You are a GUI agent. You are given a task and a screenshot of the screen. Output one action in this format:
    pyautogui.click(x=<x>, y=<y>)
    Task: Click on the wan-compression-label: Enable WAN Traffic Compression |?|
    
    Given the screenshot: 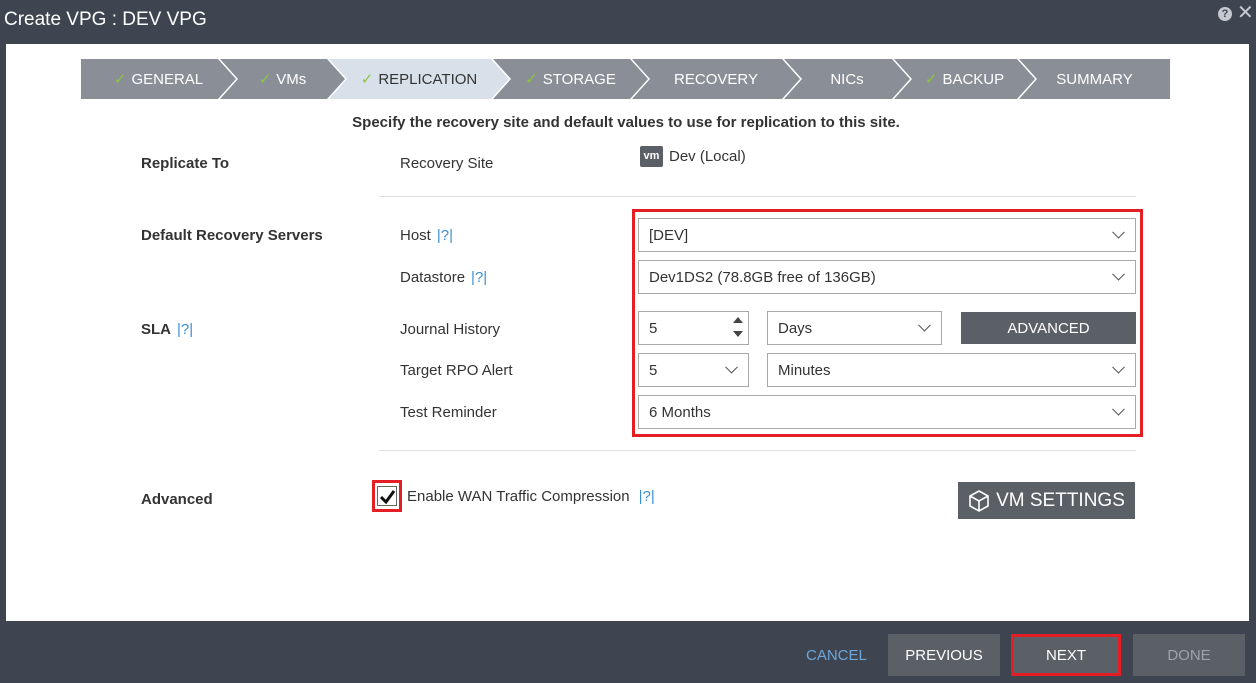 What is the action you would take?
    pyautogui.click(x=531, y=496)
    